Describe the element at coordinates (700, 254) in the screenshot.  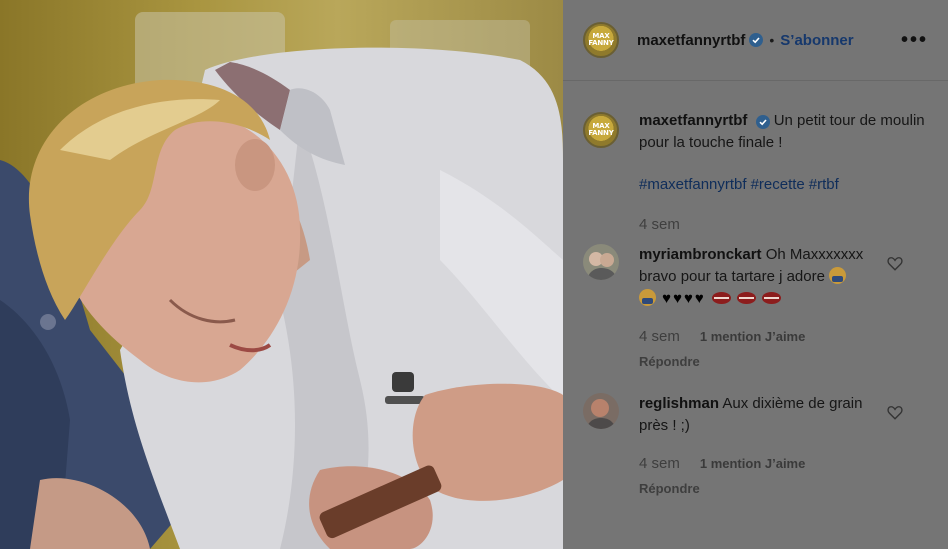
I see `comment-username: myriambronckart` at that location.